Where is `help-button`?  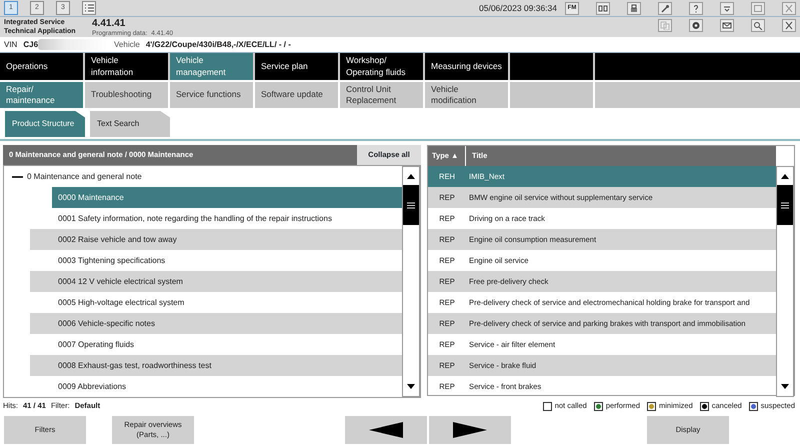
help-button is located at coordinates (696, 8).